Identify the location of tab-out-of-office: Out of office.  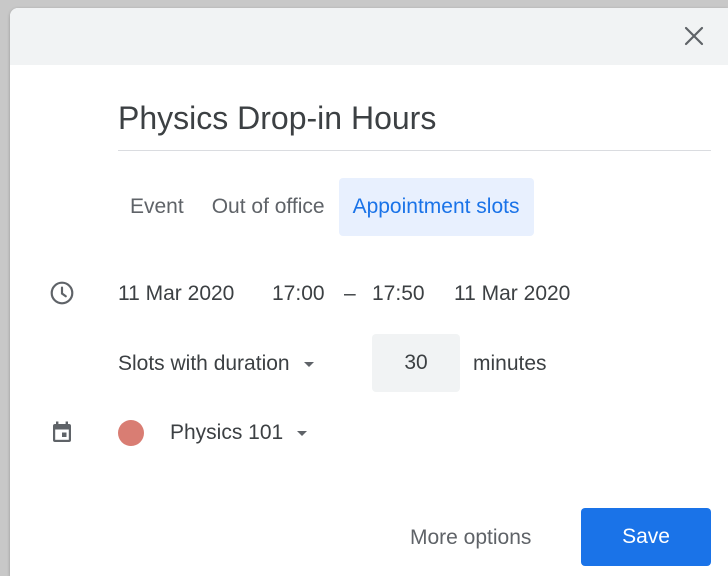
(268, 207).